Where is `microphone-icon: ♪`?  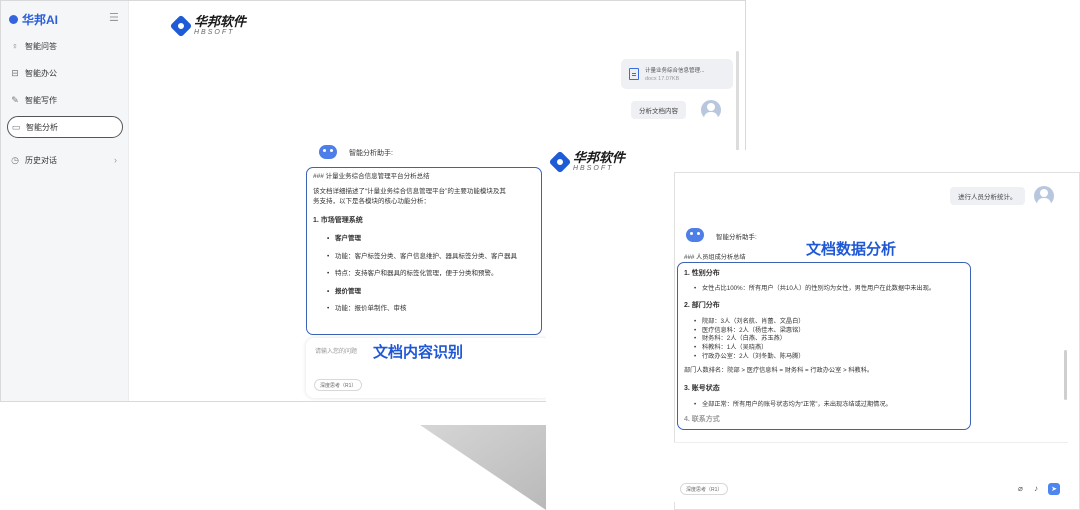 microphone-icon: ♪ is located at coordinates (1036, 488).